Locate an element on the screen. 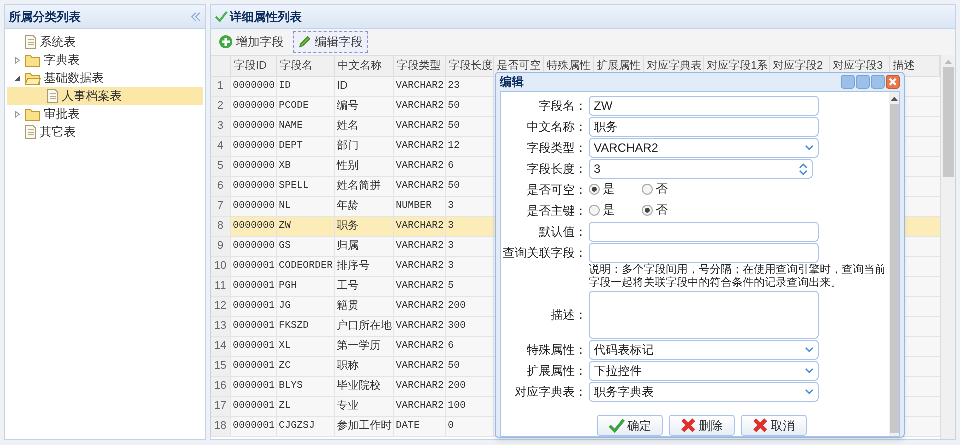  panel-title: 所属分类列表 is located at coordinates (45, 17).